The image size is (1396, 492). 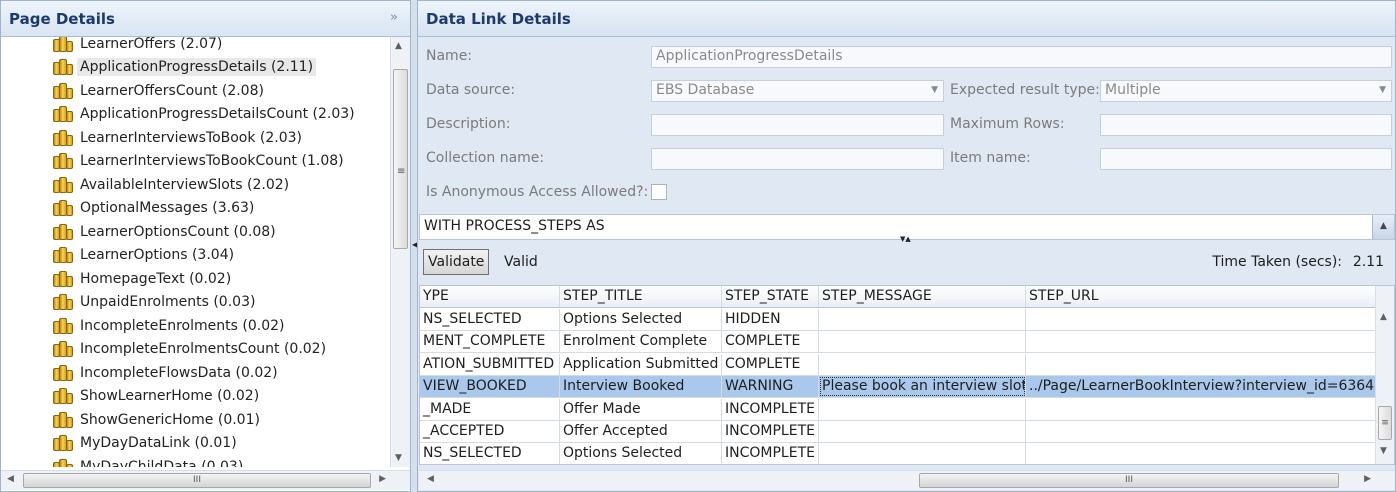 What do you see at coordinates (400, 252) in the screenshot?
I see `tree-vertical-scrollbar: ▲ ≡ ▼` at bounding box center [400, 252].